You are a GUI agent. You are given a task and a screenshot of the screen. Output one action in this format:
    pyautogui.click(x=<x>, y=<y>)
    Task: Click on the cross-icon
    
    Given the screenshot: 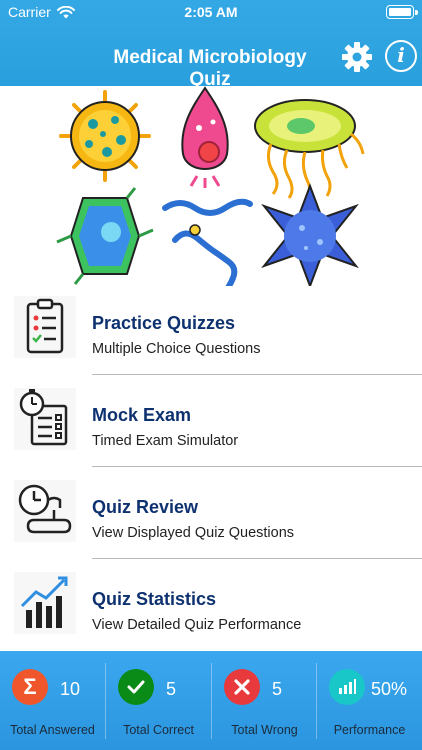 What is the action you would take?
    pyautogui.click(x=242, y=687)
    